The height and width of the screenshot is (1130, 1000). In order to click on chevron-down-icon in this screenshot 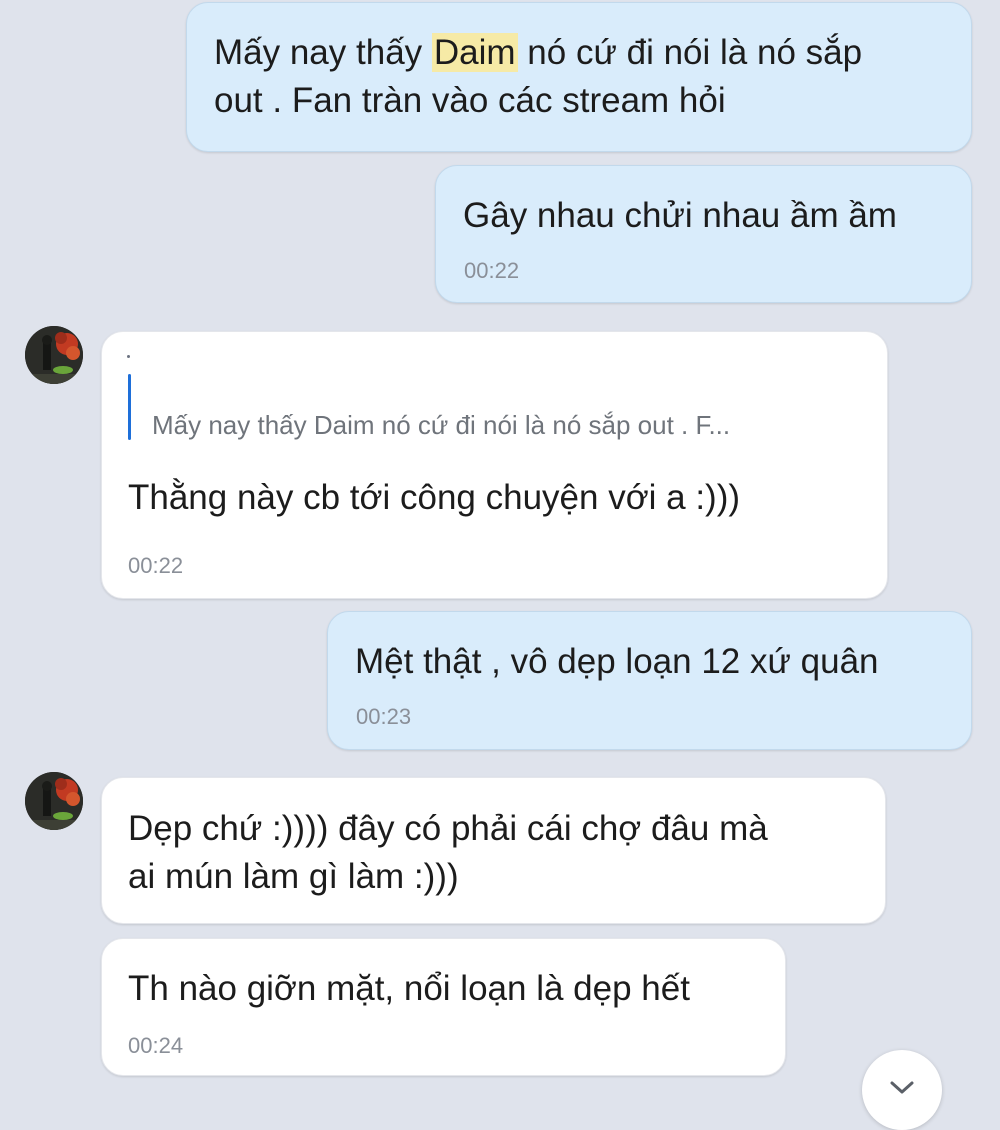, I will do `click(902, 1087)`.